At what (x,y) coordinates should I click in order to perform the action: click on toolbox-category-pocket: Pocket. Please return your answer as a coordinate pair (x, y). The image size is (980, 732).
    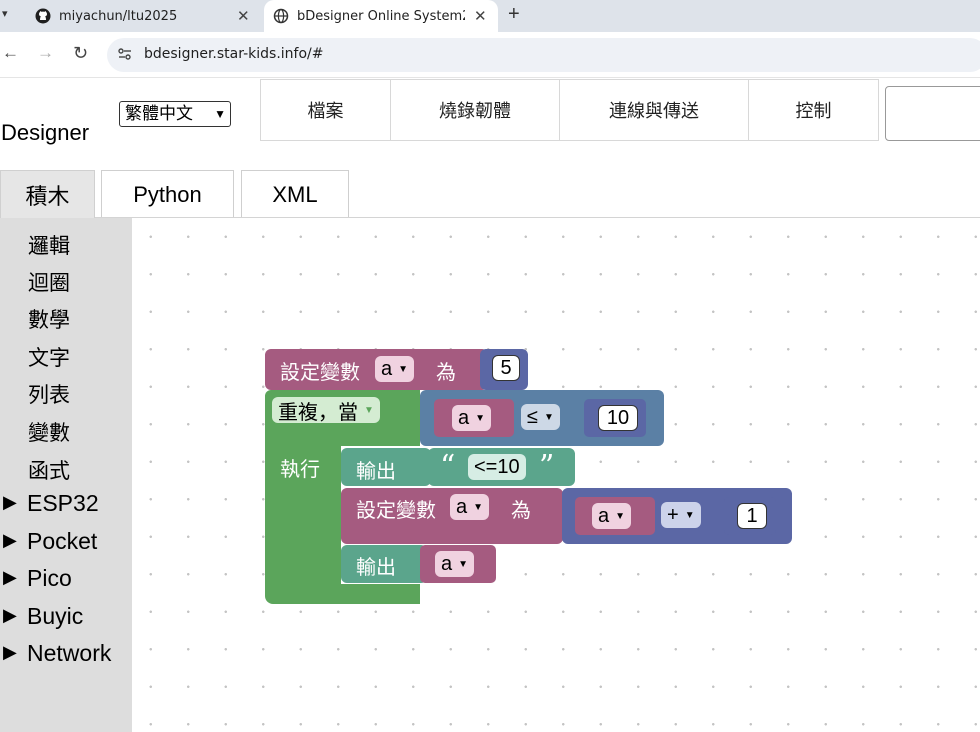
    Looking at the image, I should click on (62, 541).